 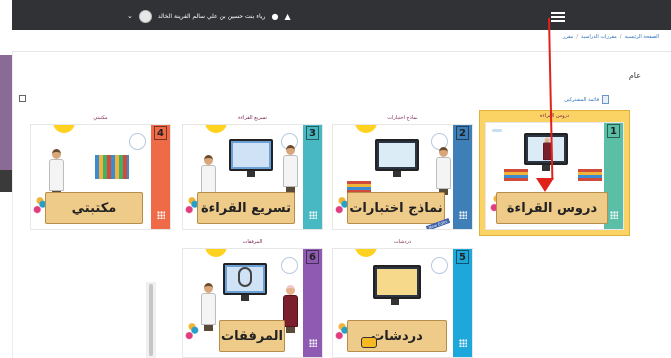 What do you see at coordinates (462, 257) in the screenshot?
I see `card-number: 5` at bounding box center [462, 257].